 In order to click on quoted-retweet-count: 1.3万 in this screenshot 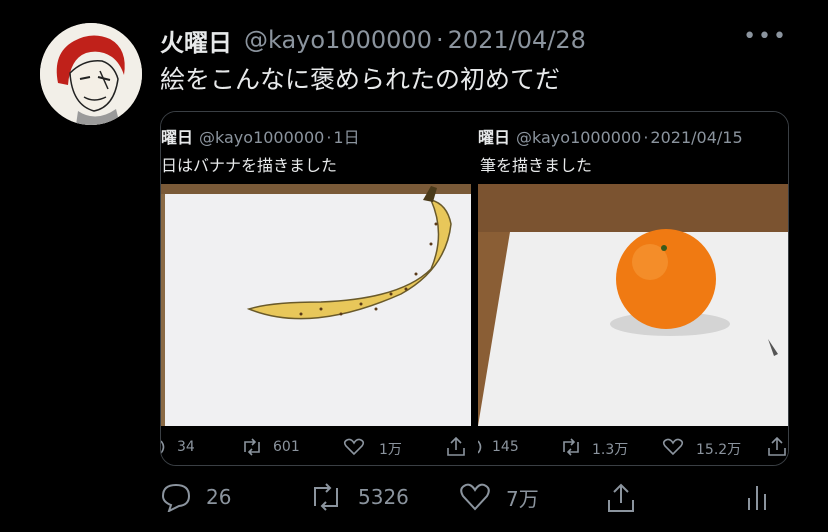, I will do `click(610, 450)`.